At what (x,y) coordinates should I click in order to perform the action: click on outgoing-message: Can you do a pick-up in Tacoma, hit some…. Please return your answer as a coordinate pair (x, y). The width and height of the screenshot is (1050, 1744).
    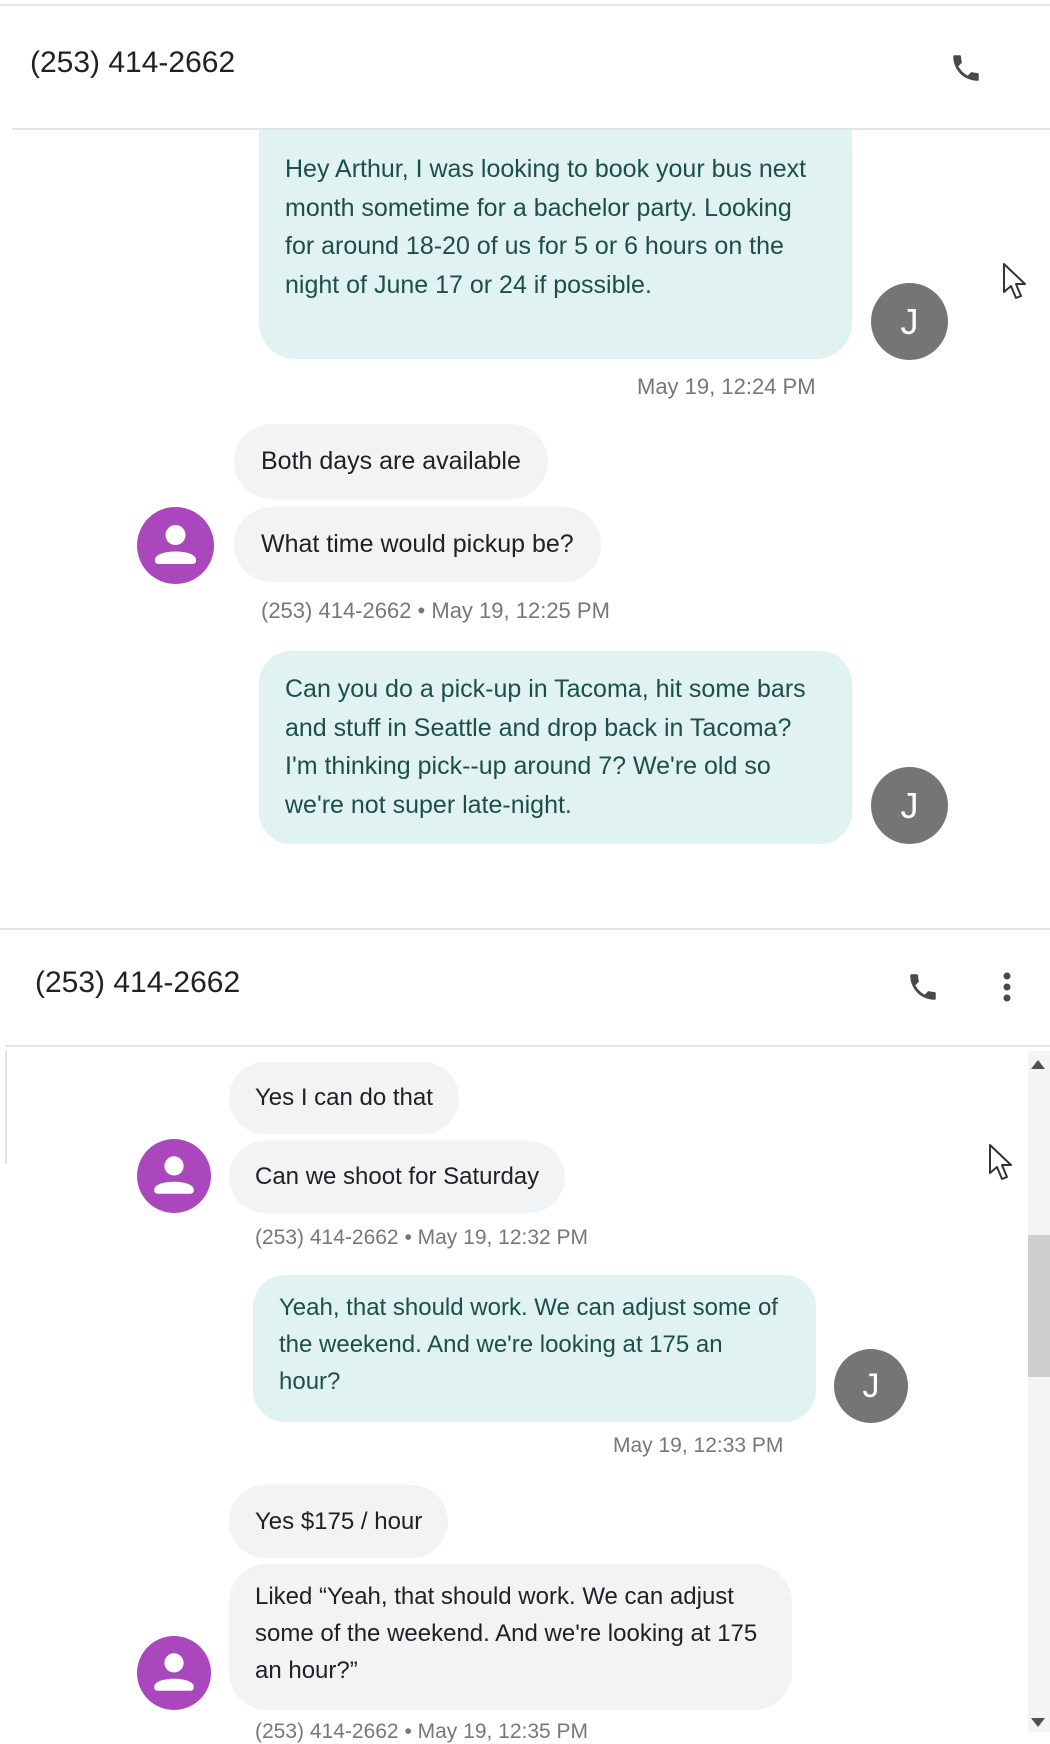
    Looking at the image, I should click on (555, 747).